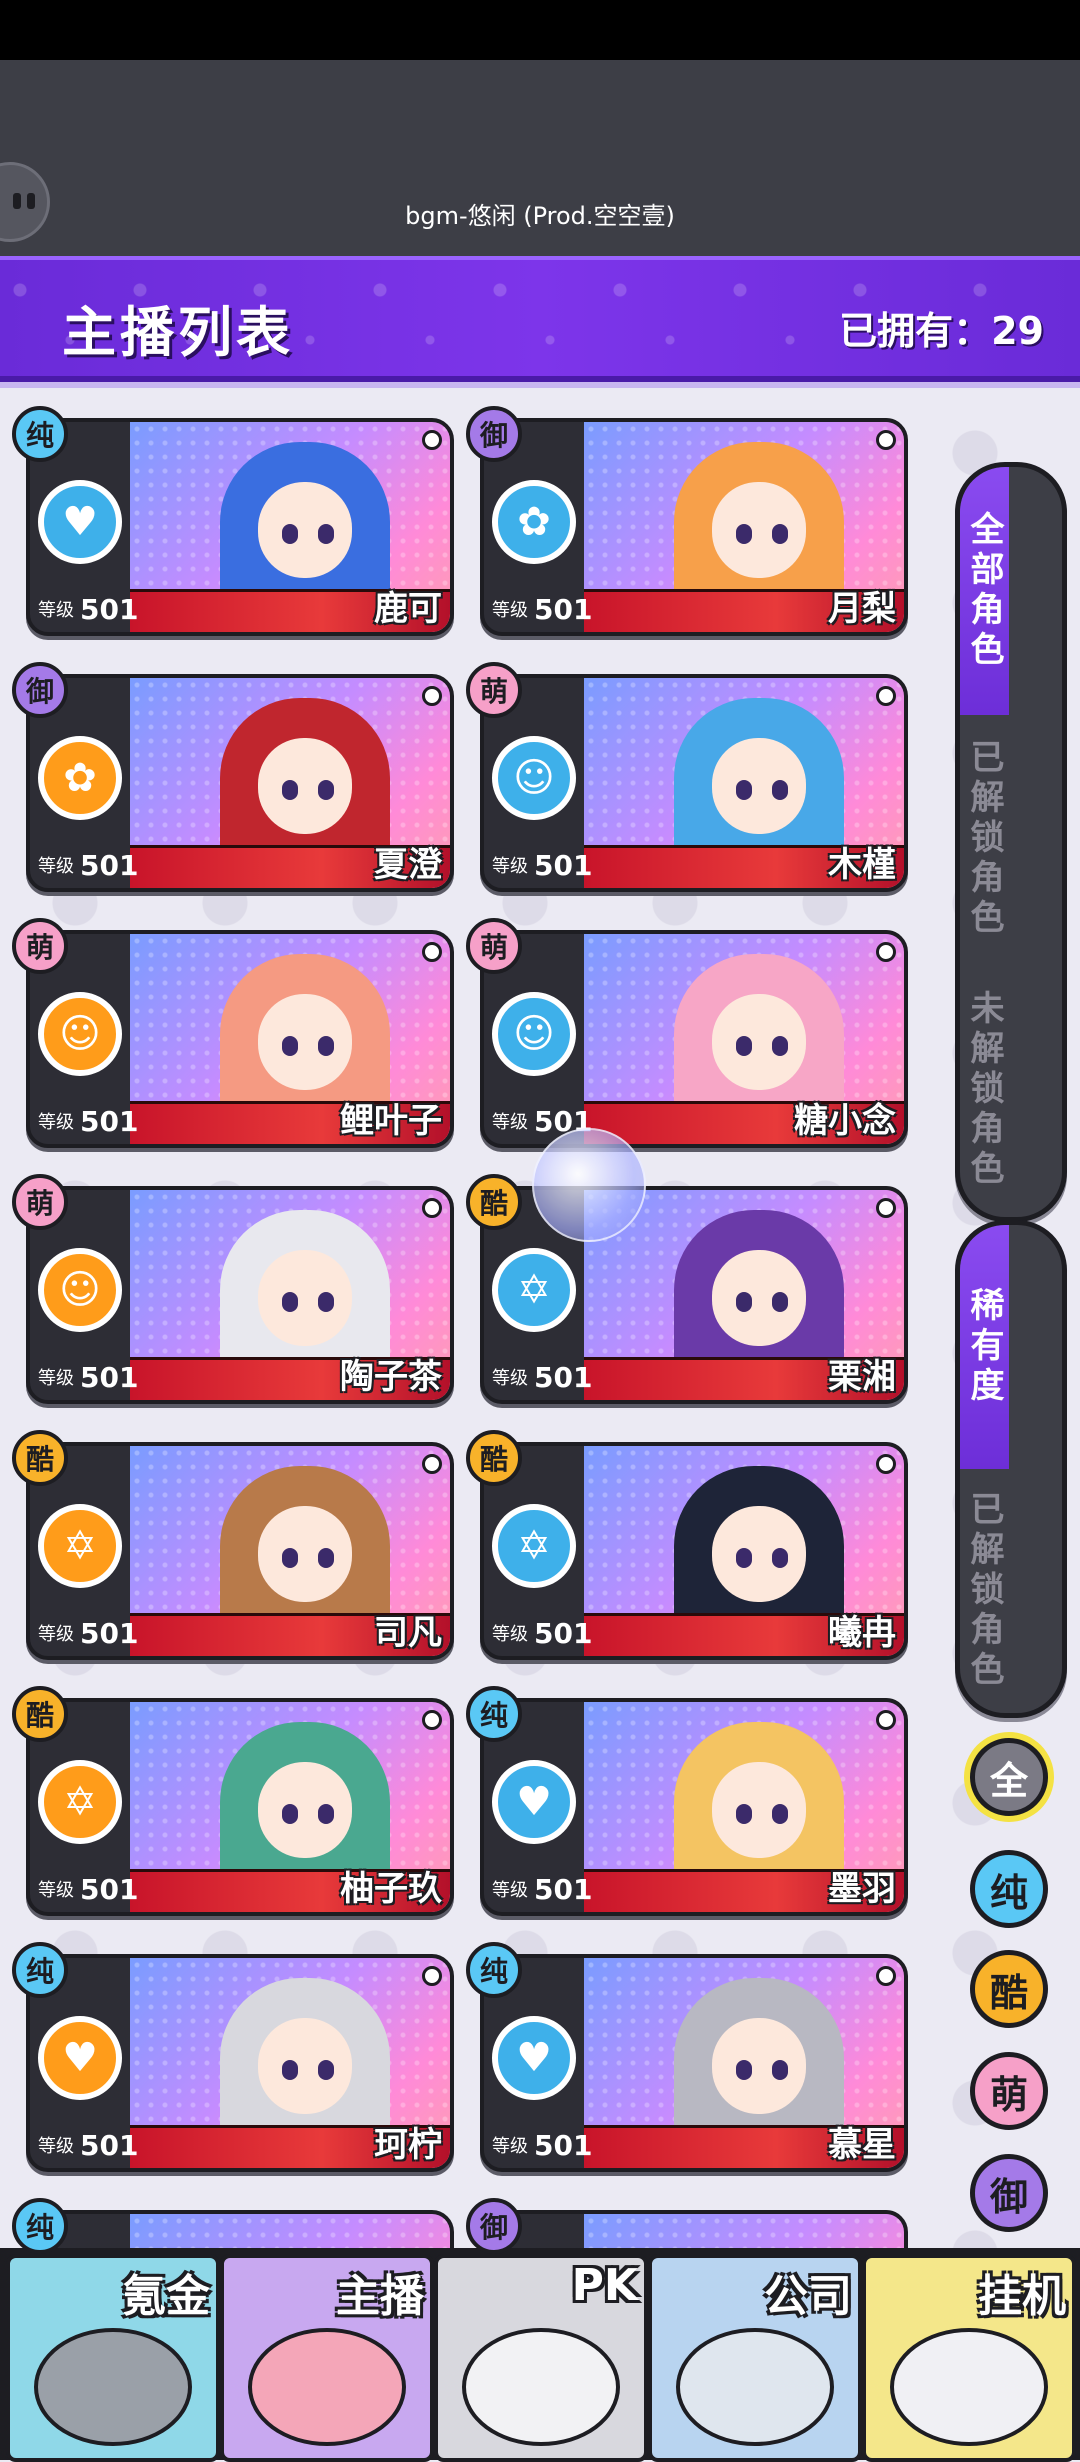  I want to click on streamer-card: ♥ 等级 501 慕星, so click(694, 2063).